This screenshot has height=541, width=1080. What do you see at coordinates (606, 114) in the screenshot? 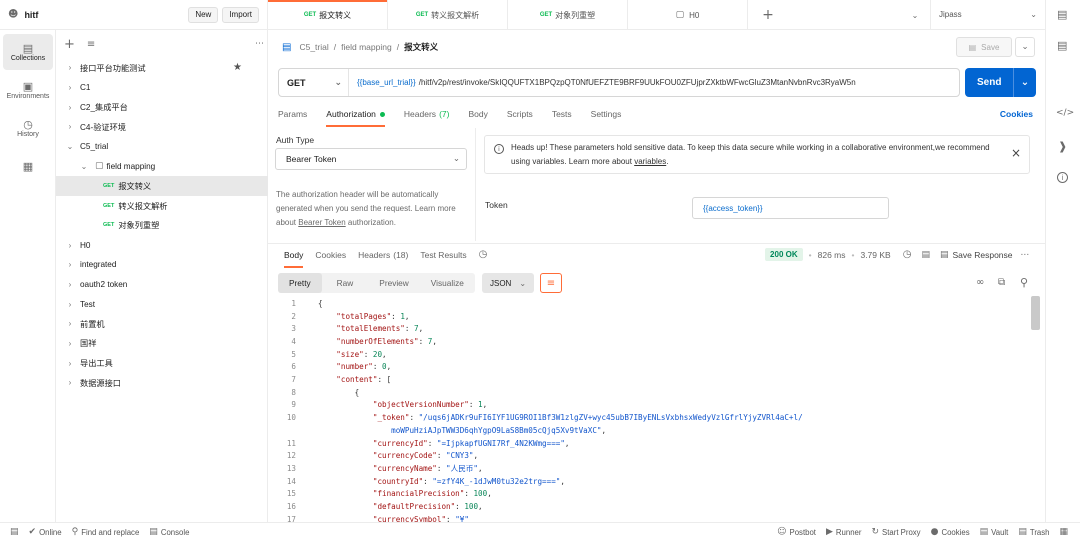
I see `tab-settings: Settings` at bounding box center [606, 114].